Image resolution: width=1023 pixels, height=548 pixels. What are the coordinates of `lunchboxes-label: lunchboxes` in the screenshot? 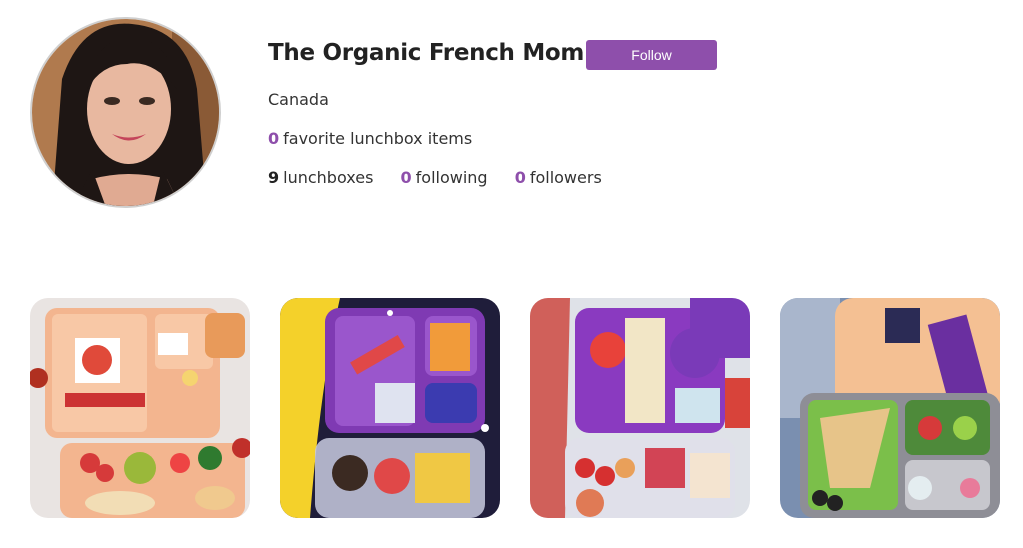 It's located at (328, 177).